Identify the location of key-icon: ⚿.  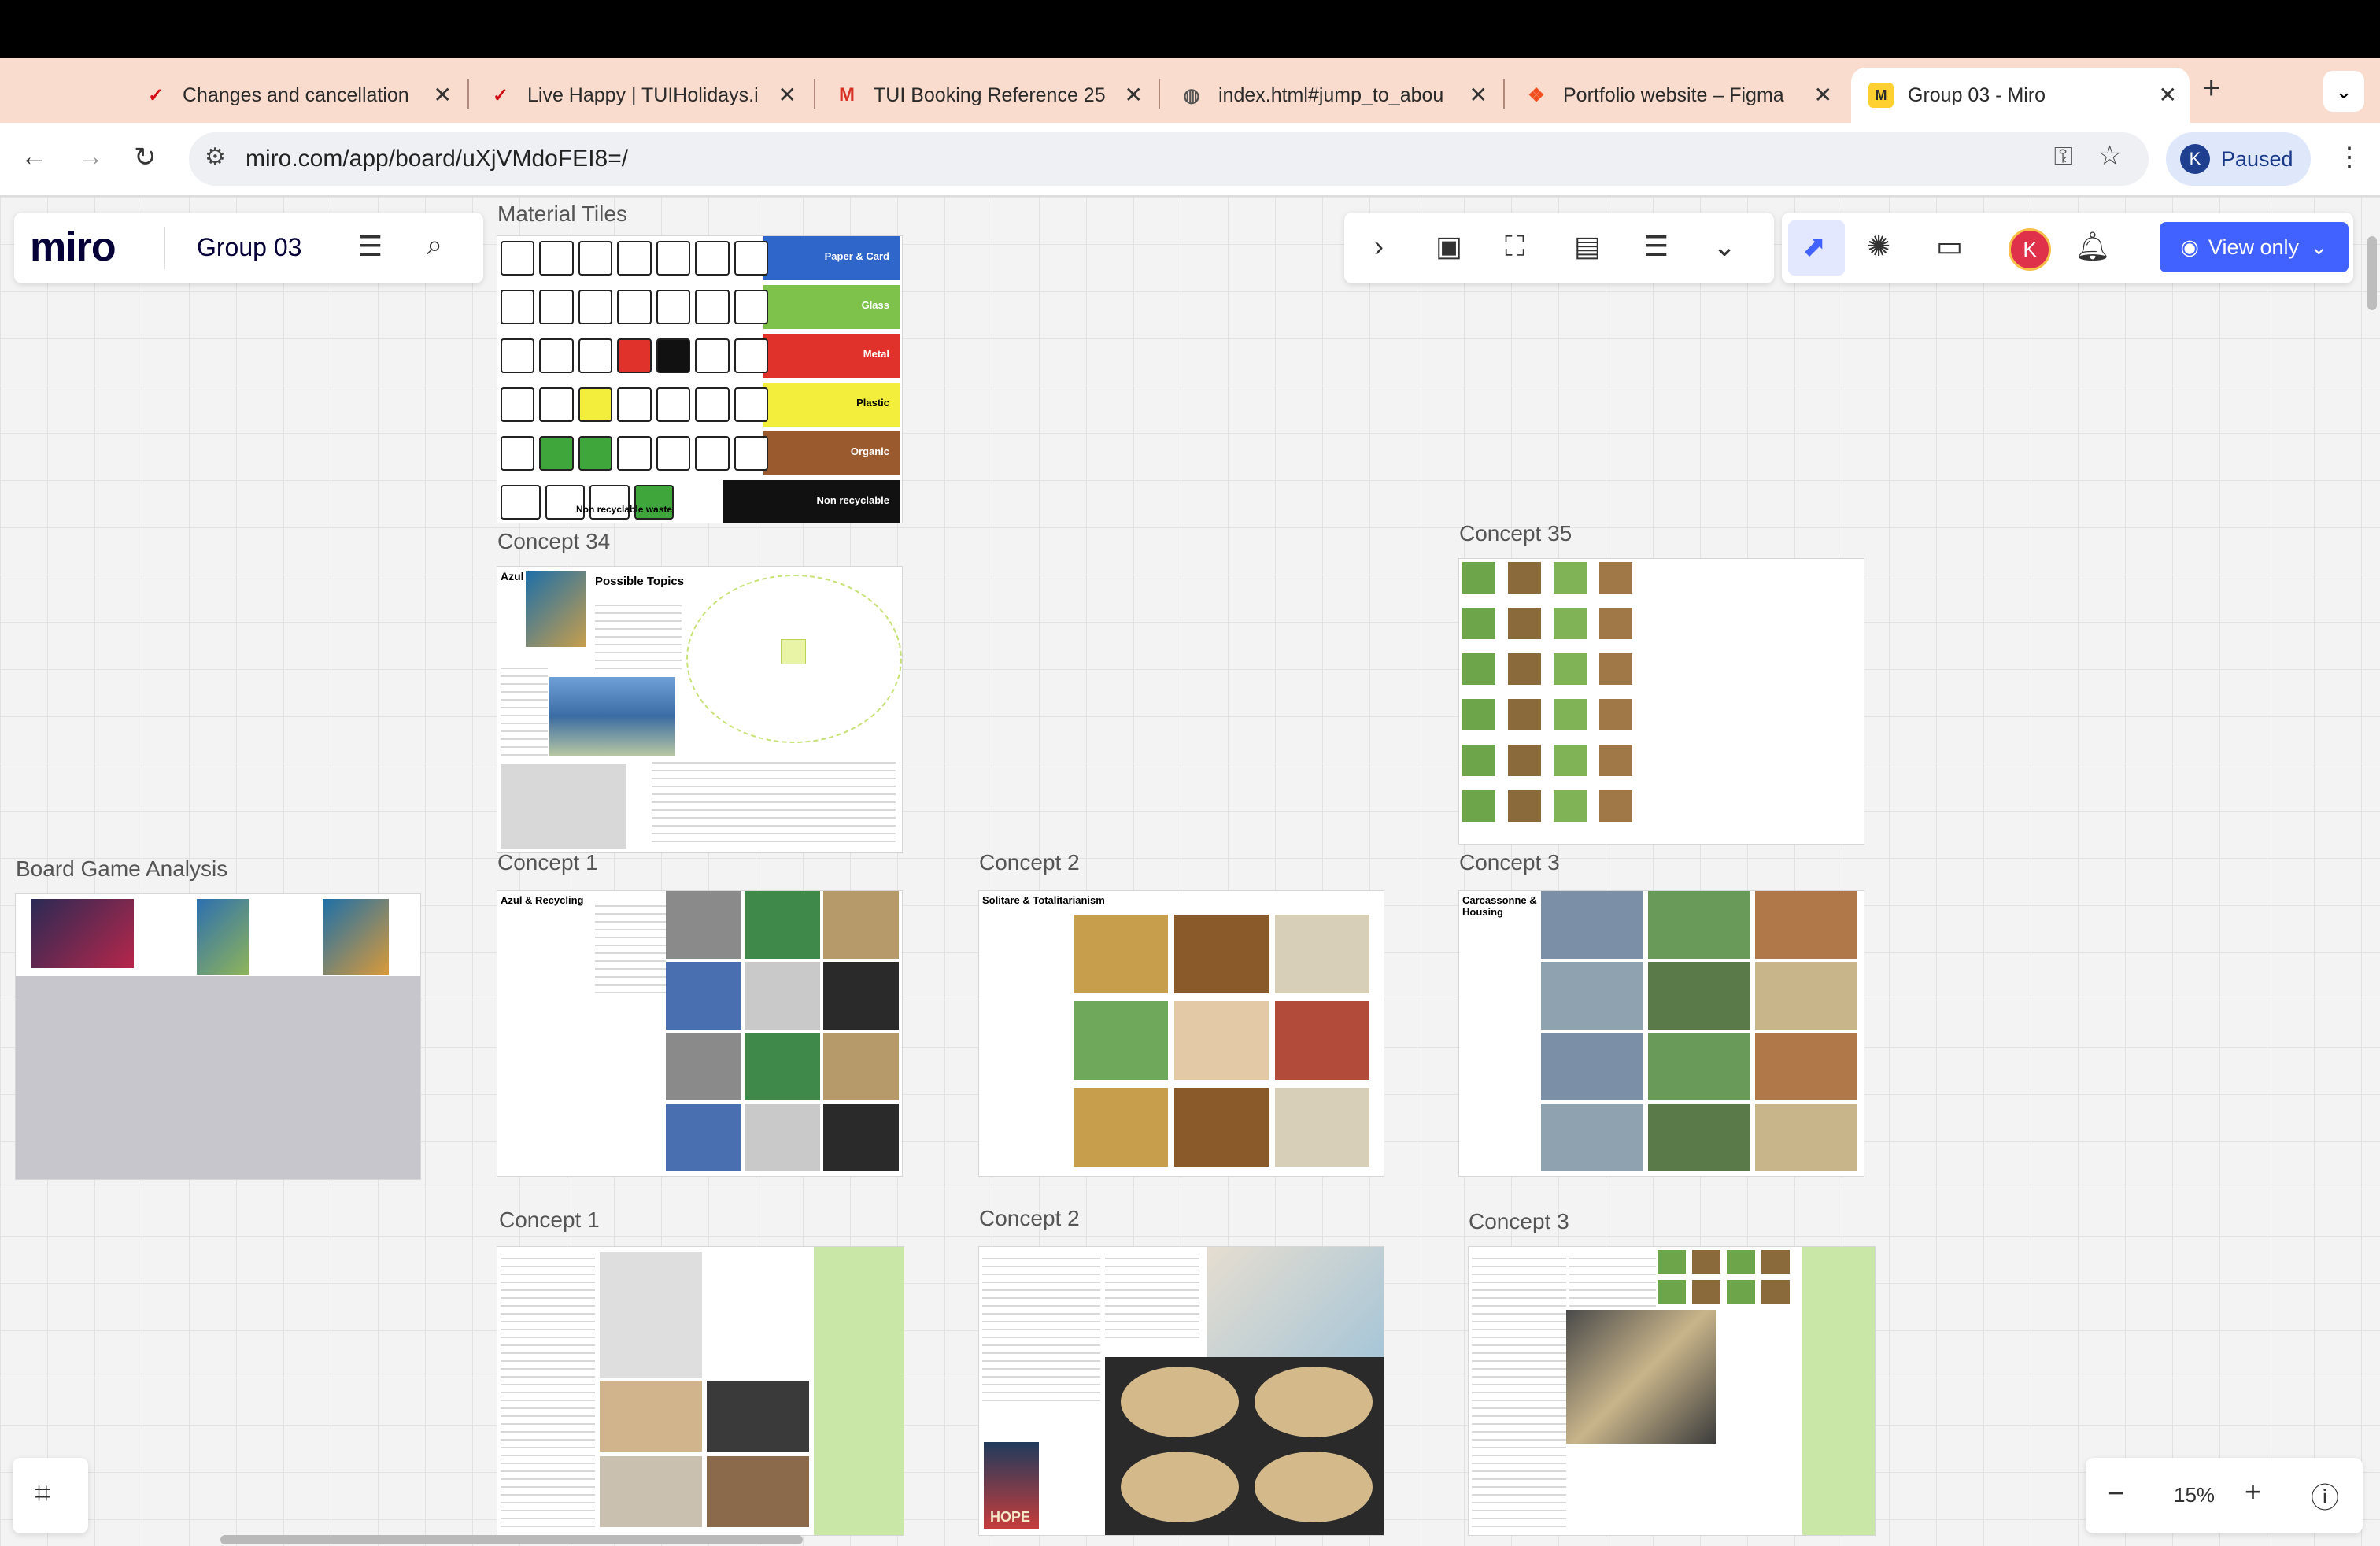
(2063, 157).